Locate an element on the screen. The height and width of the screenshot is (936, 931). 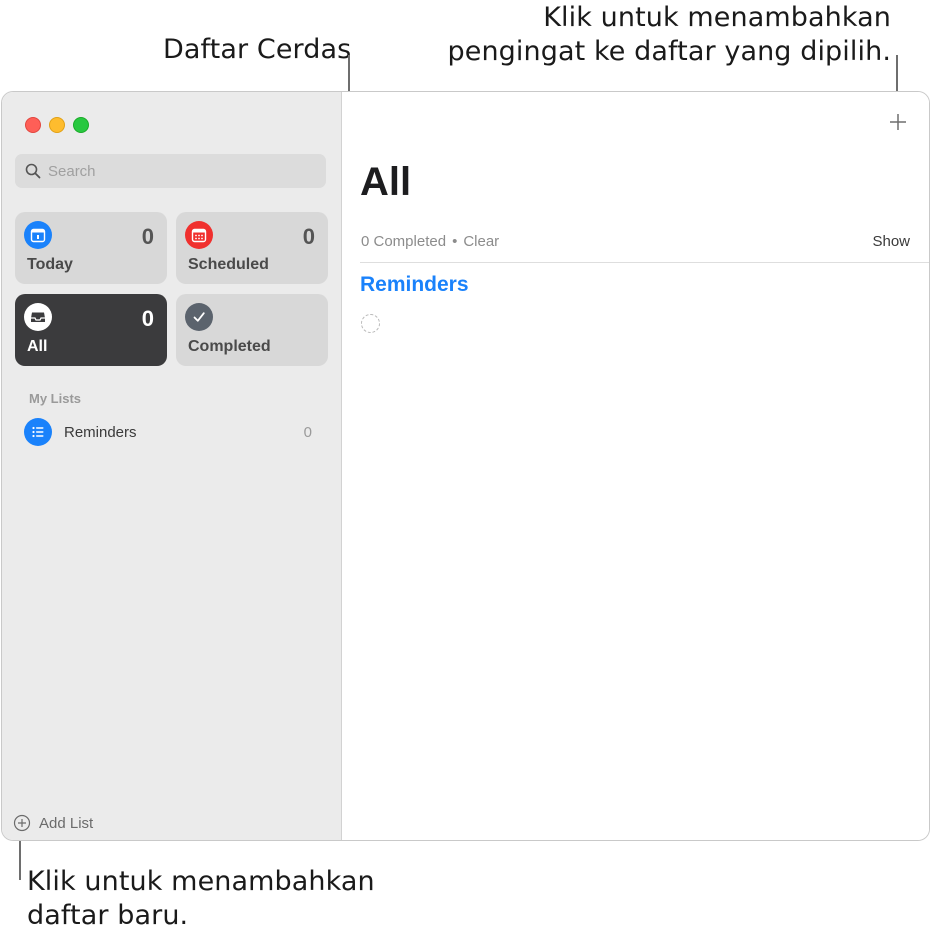
tray-icon is located at coordinates (38, 317).